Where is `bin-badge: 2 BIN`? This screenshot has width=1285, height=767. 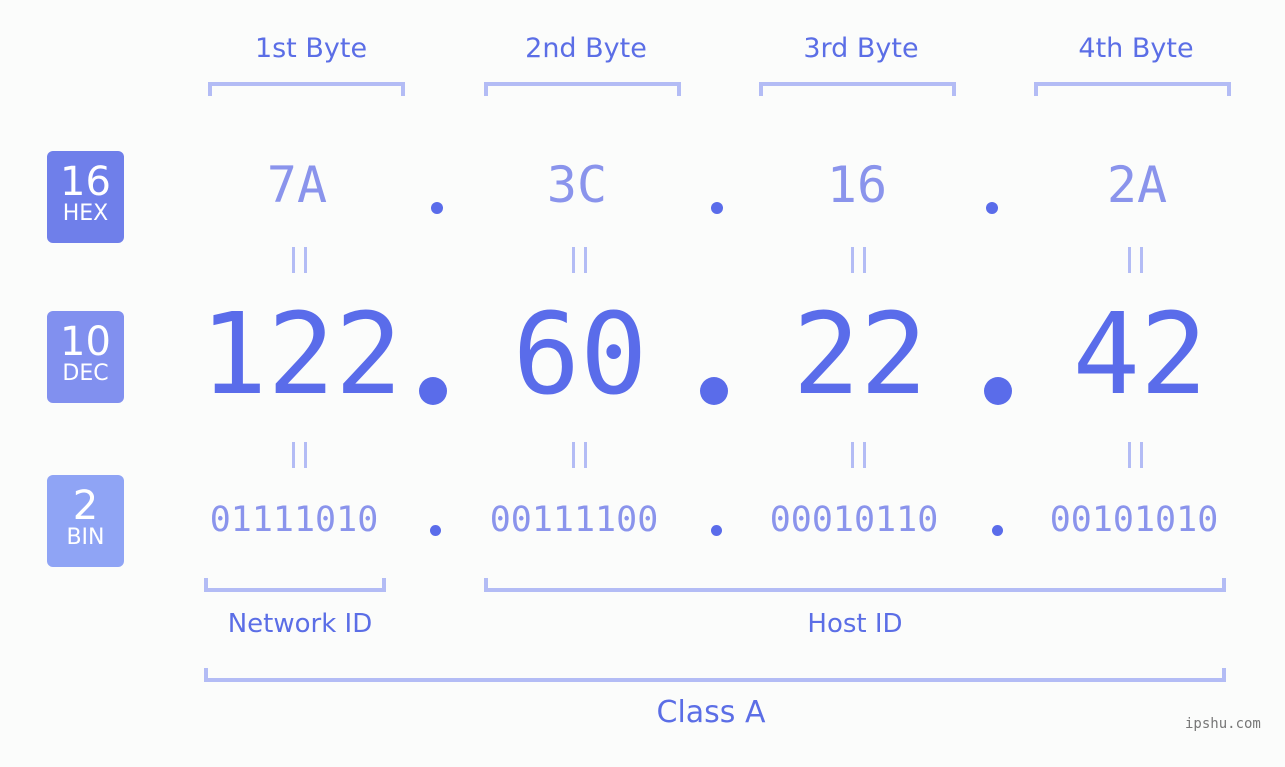 bin-badge: 2 BIN is located at coordinates (85, 521).